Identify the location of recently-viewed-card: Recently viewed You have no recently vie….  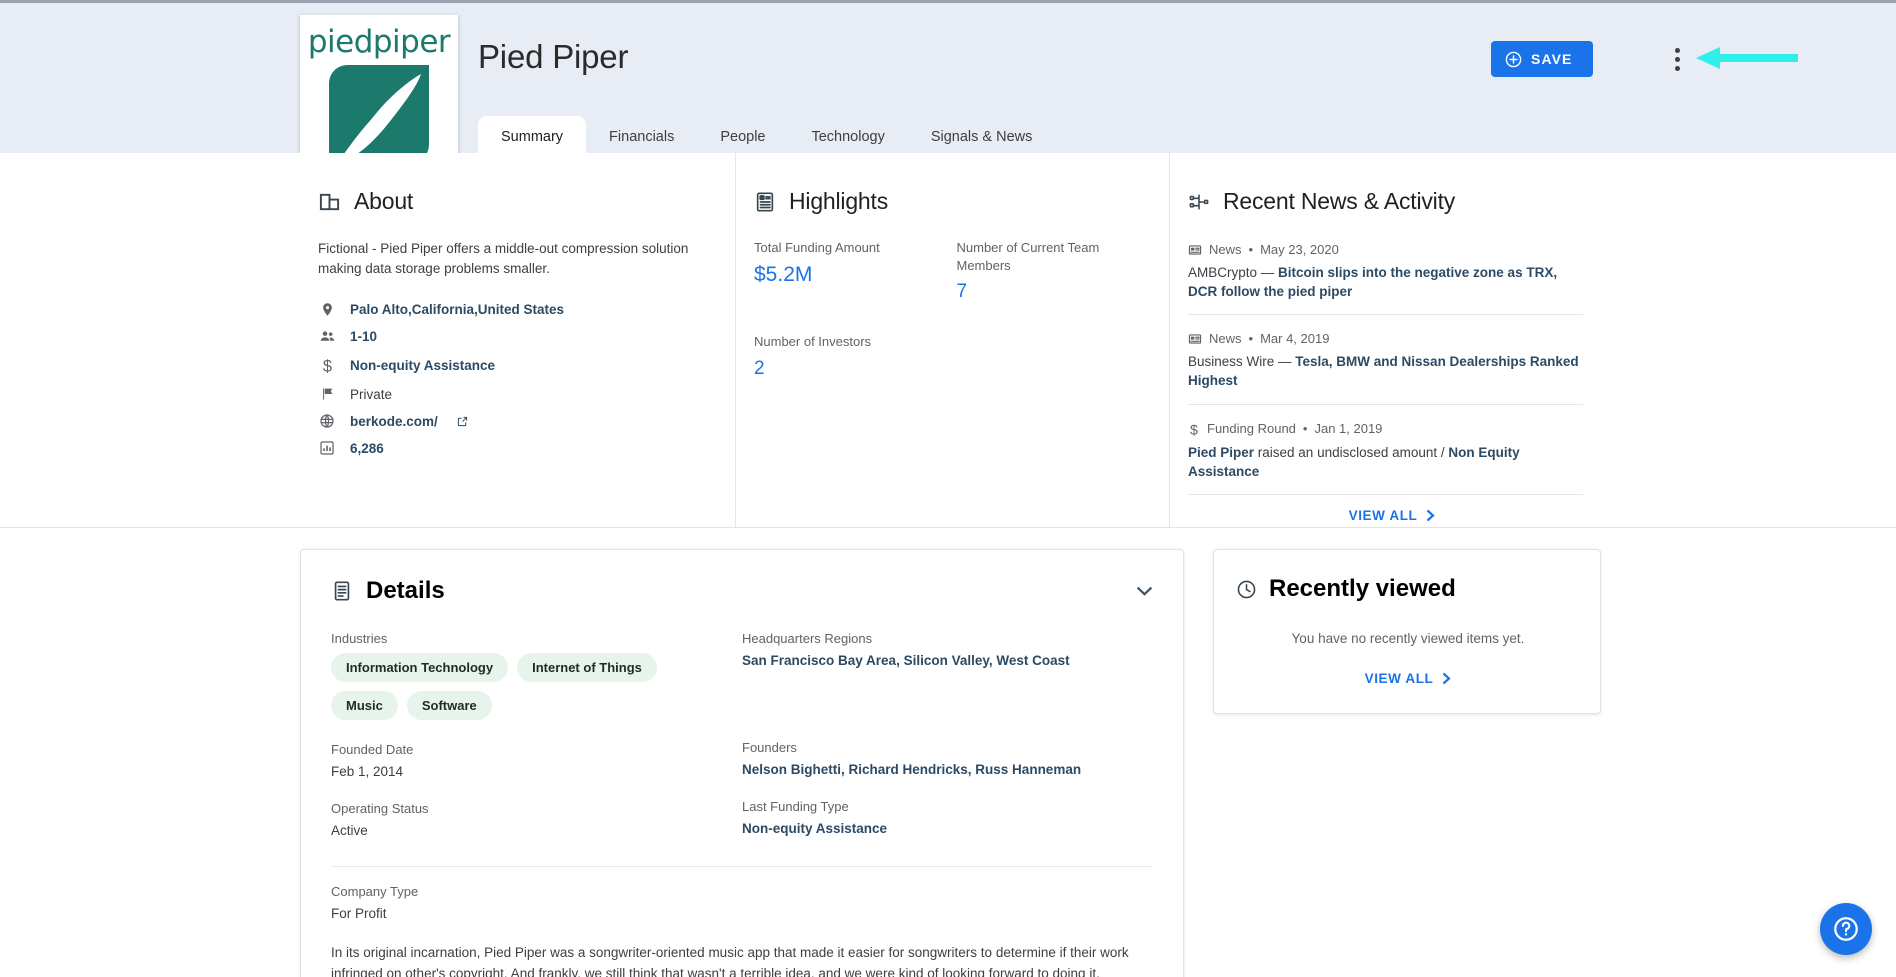
(1407, 631).